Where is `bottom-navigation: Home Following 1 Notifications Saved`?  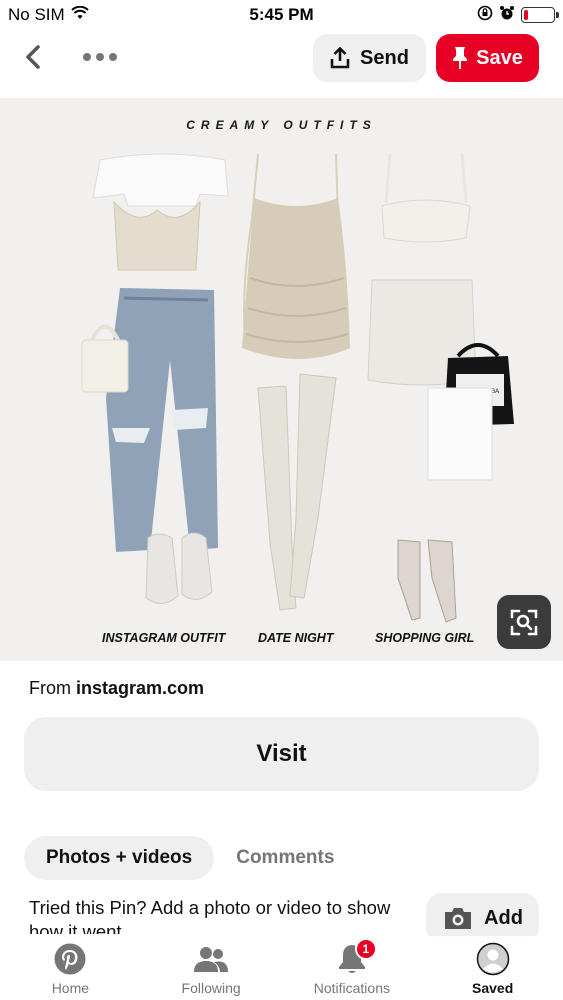 bottom-navigation: Home Following 1 Notifications Saved is located at coordinates (281, 968).